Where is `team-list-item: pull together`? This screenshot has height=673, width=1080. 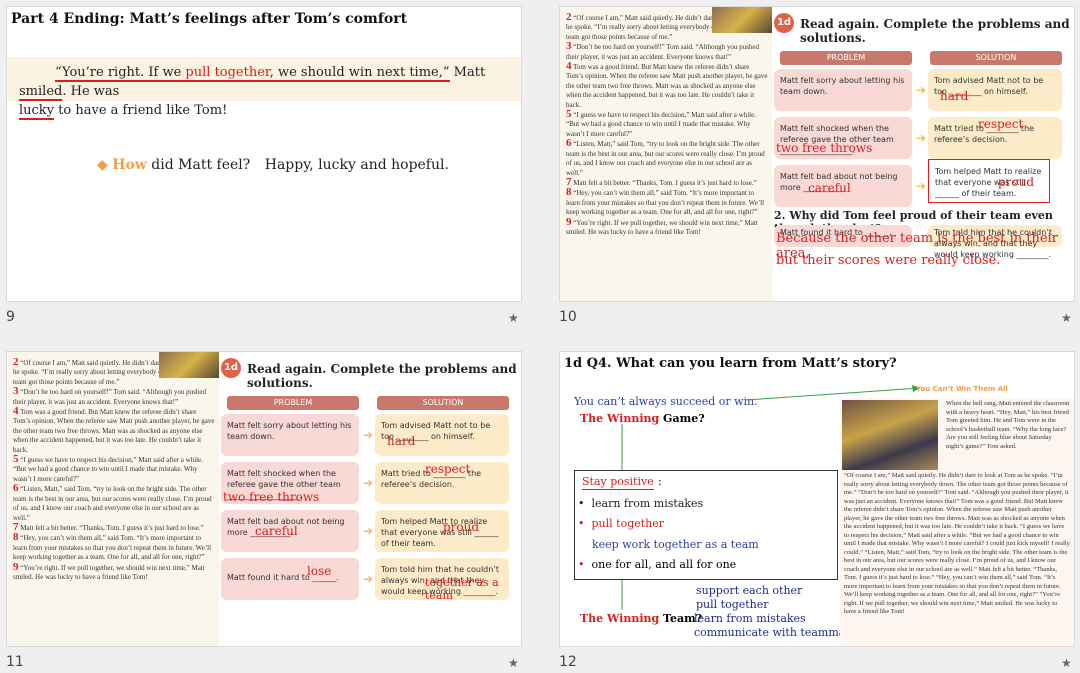
team-list-item: pull together is located at coordinates (732, 604).